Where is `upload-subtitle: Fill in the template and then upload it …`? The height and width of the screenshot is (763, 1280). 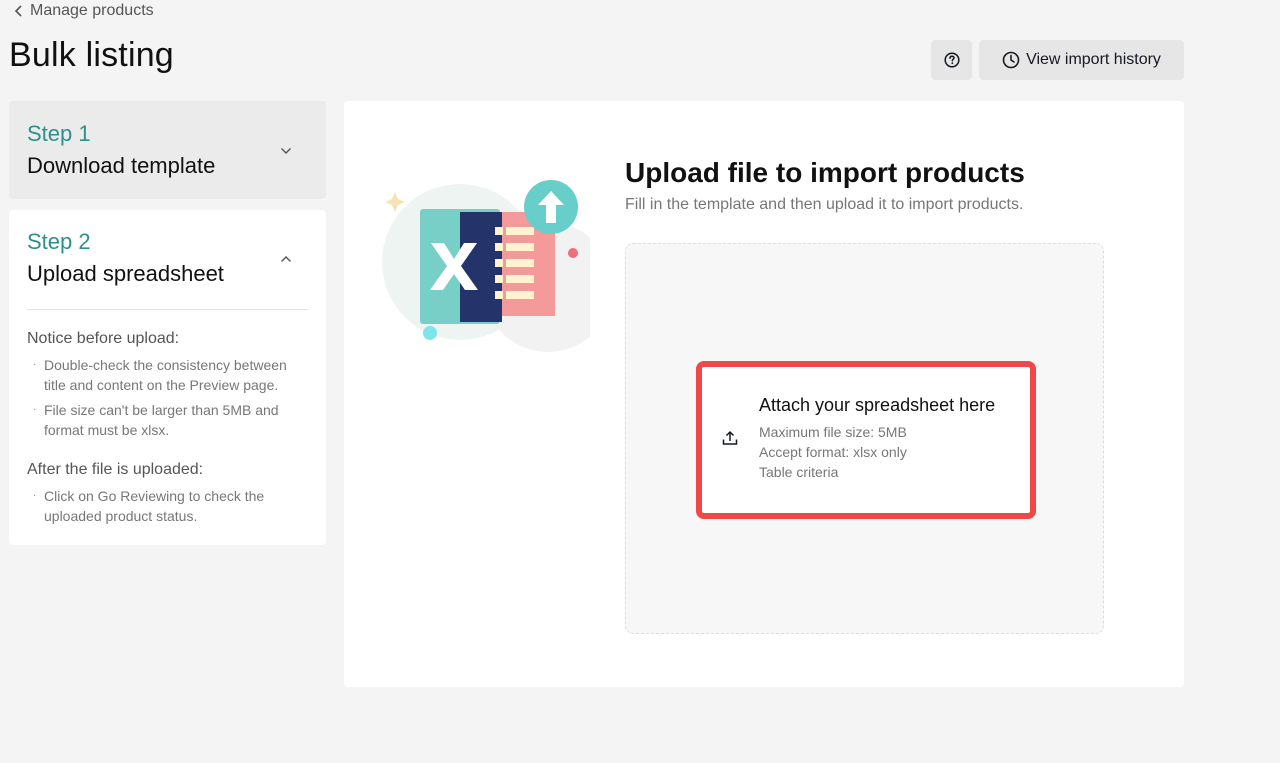
upload-subtitle: Fill in the template and then upload it … is located at coordinates (824, 204).